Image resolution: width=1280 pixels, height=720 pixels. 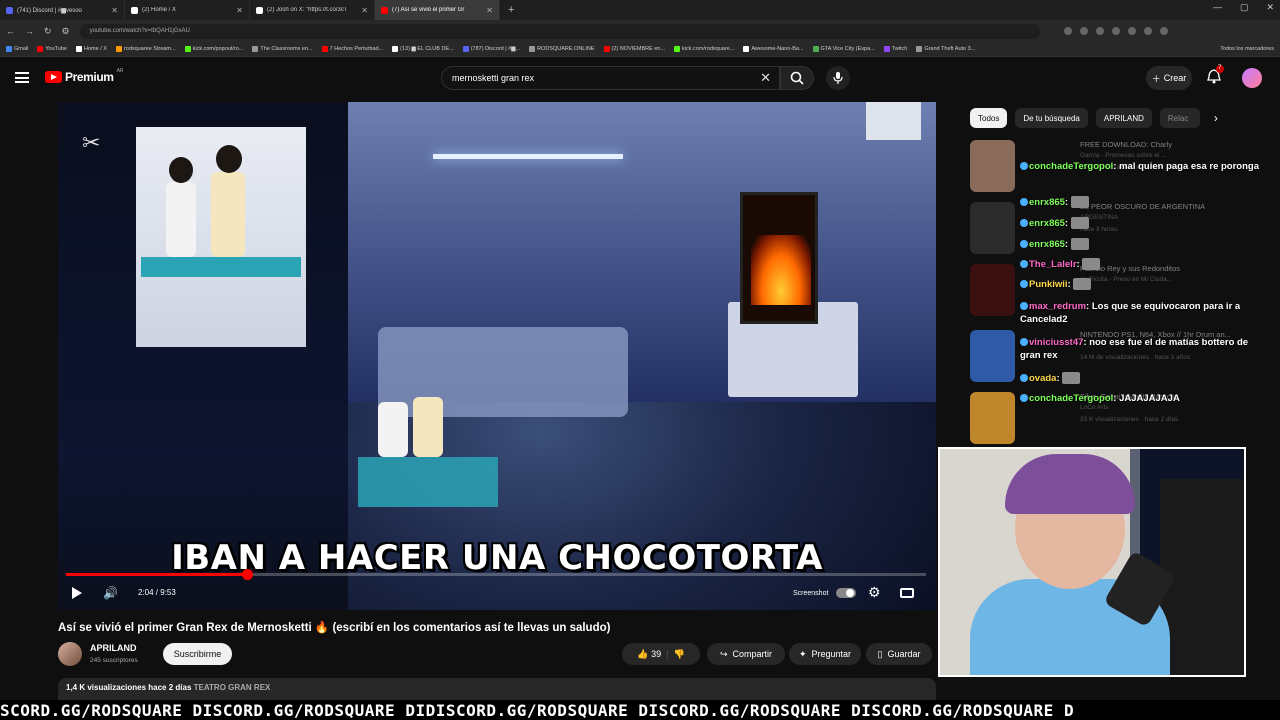 What do you see at coordinates (17, 49) in the screenshot?
I see `bookmark-item: Gmail` at bounding box center [17, 49].